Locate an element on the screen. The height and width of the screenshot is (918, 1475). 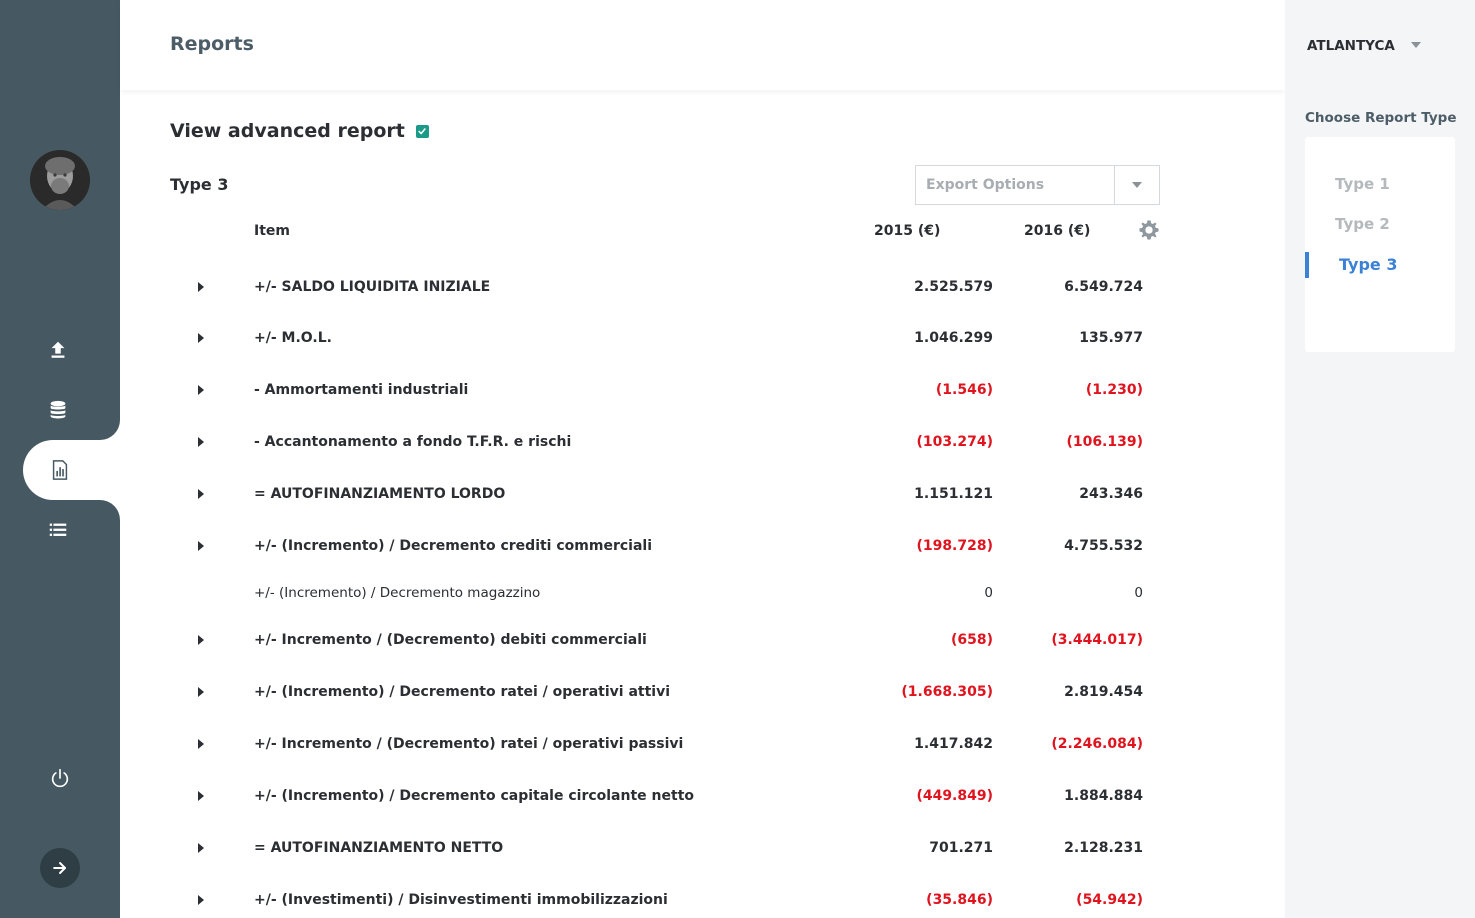
page-title: Reports is located at coordinates (212, 44).